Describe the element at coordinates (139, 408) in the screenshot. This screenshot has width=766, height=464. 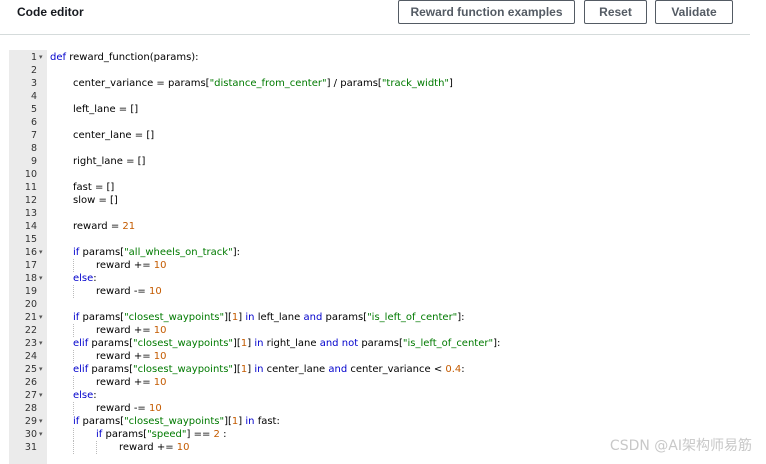
I see `code-text-token: -=` at that location.